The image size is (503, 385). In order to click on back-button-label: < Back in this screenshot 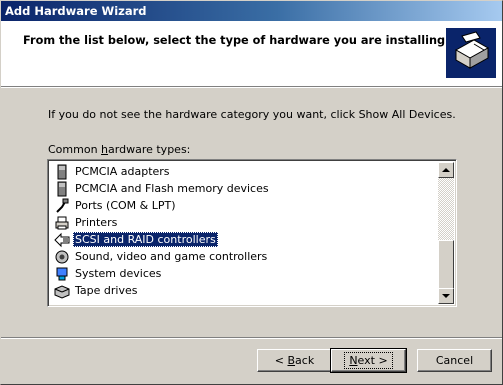, I will do `click(294, 360)`.